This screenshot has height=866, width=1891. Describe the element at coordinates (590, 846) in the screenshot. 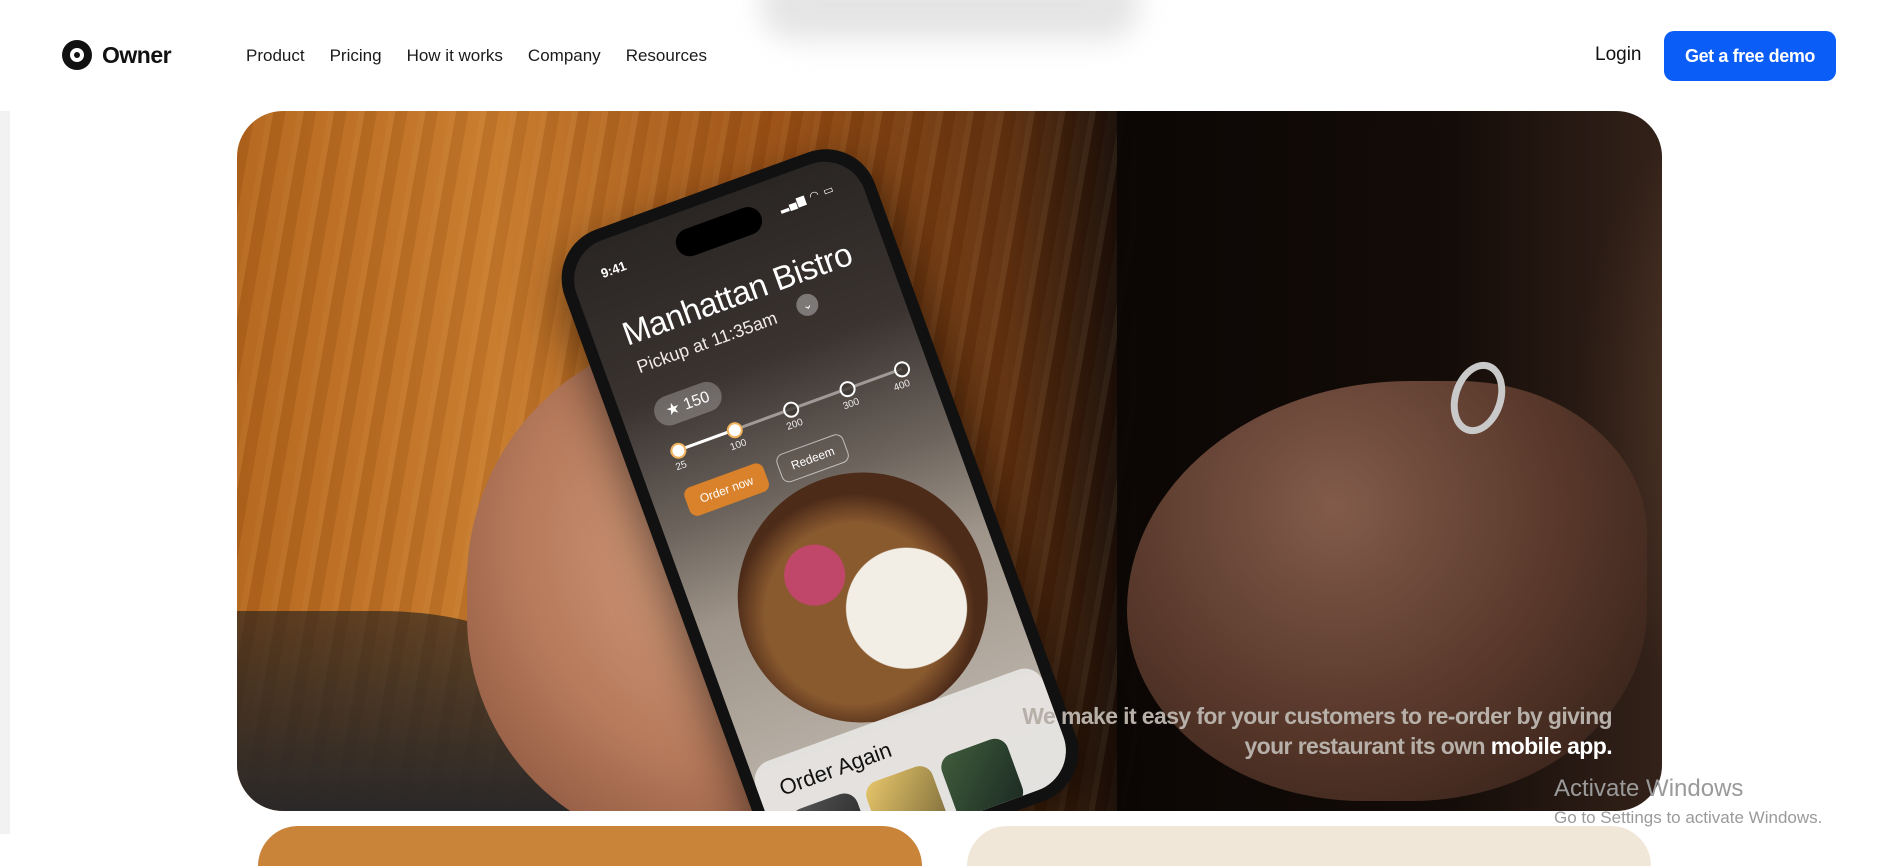

I see `next-section-card-left` at that location.